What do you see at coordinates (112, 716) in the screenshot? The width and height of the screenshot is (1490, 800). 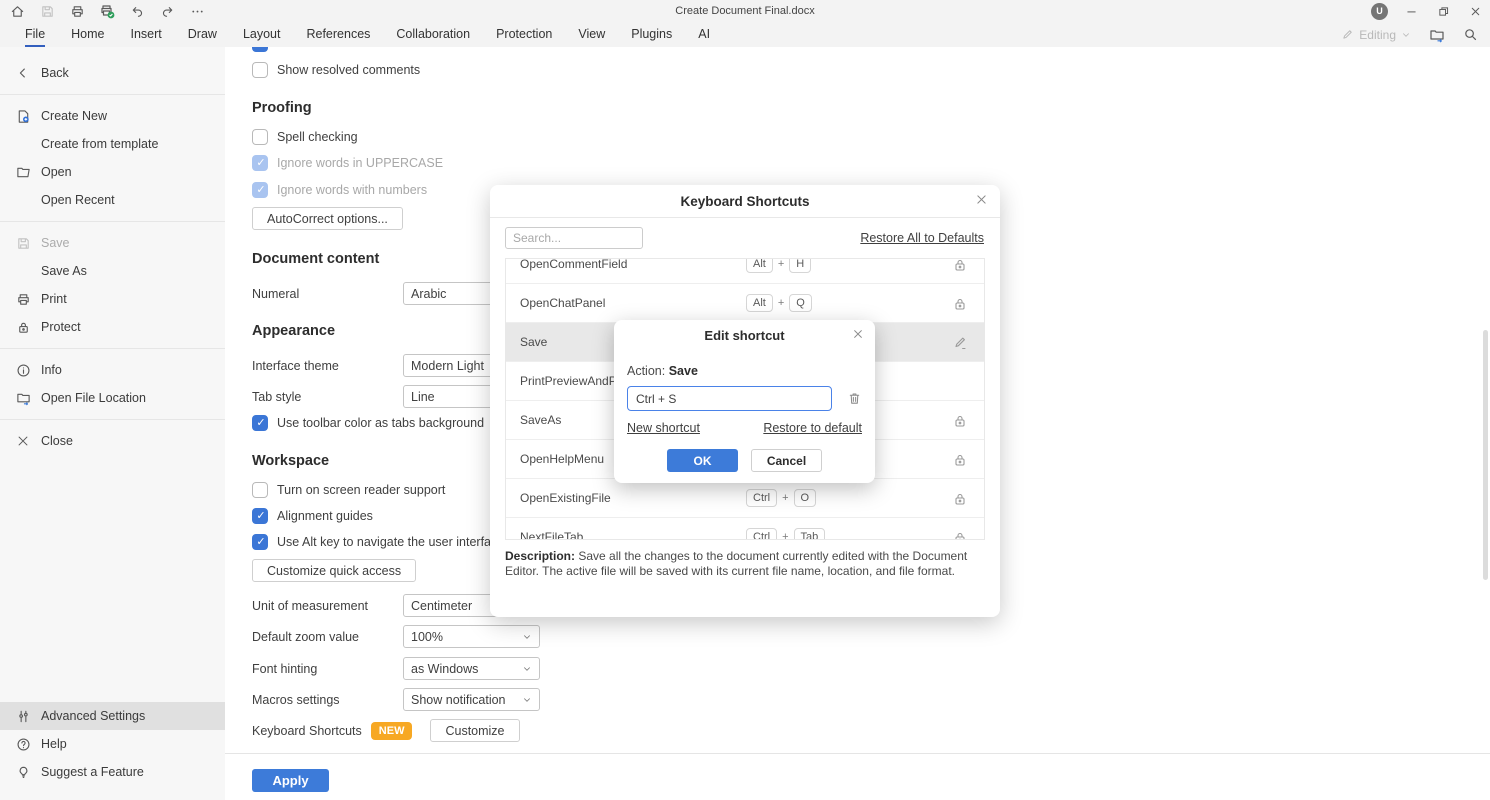 I see `sidebar-item-advanced-settings: Advanced Settings` at bounding box center [112, 716].